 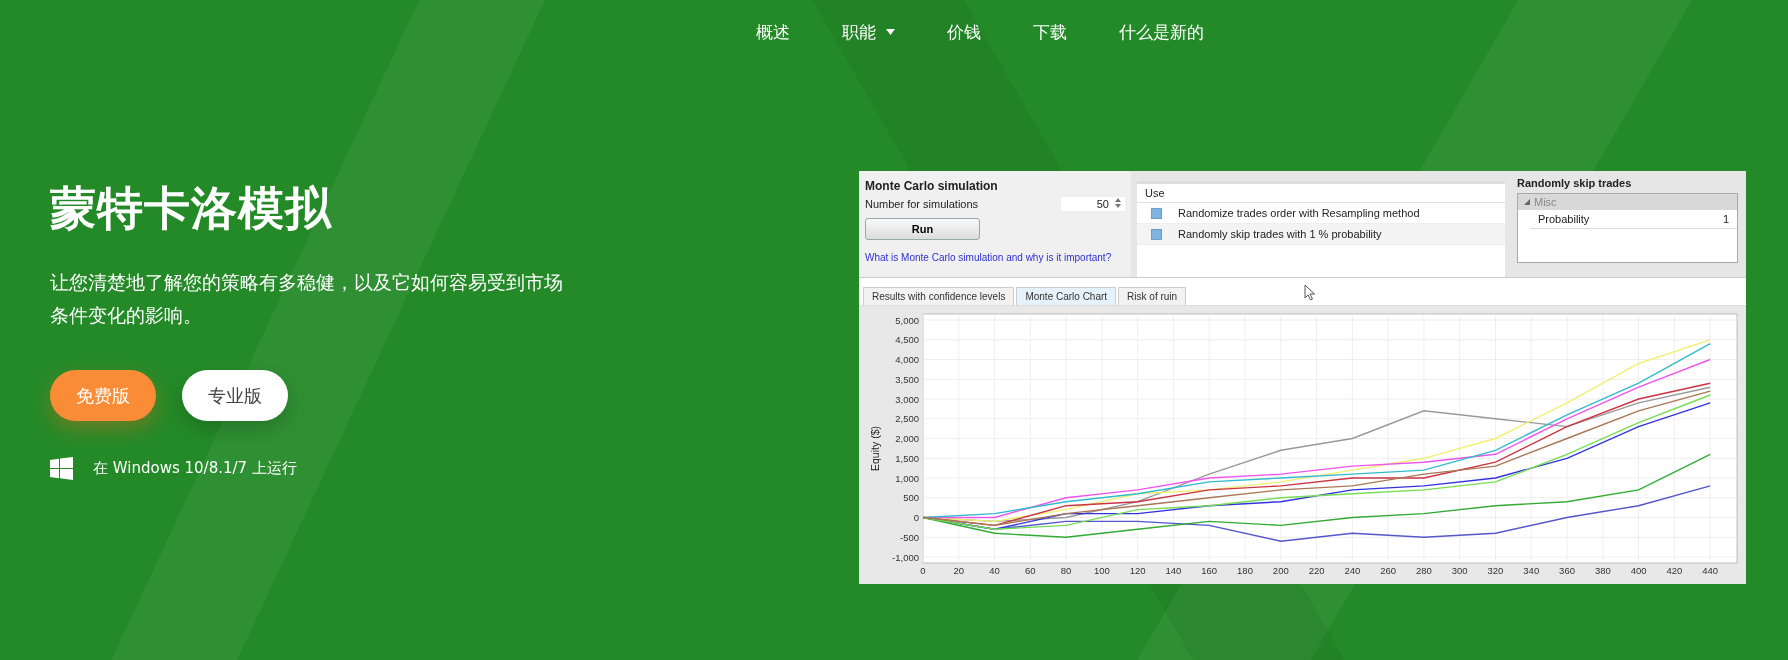 What do you see at coordinates (1710, 570) in the screenshot?
I see `x-tick-label: 440` at bounding box center [1710, 570].